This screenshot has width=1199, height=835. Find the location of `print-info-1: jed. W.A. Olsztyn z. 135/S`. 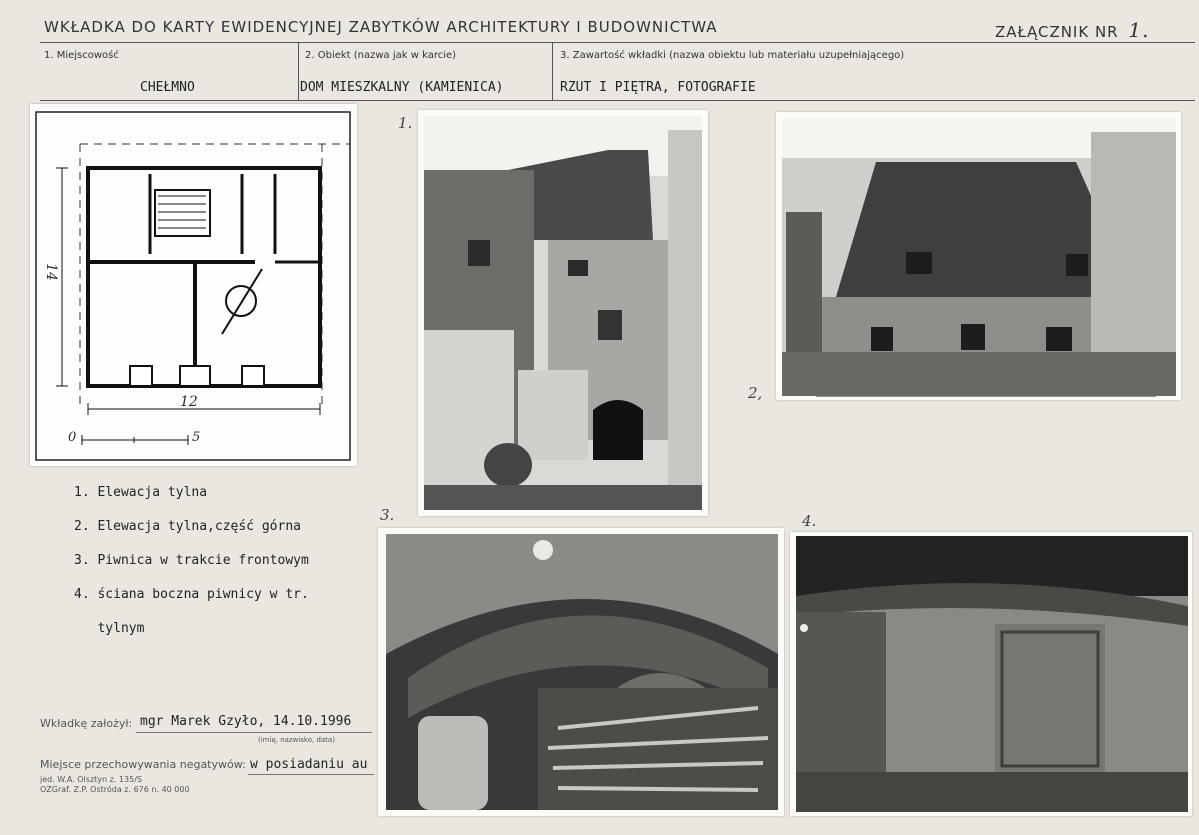

print-info-1: jed. W.A. Olsztyn z. 135/S is located at coordinates (91, 779).